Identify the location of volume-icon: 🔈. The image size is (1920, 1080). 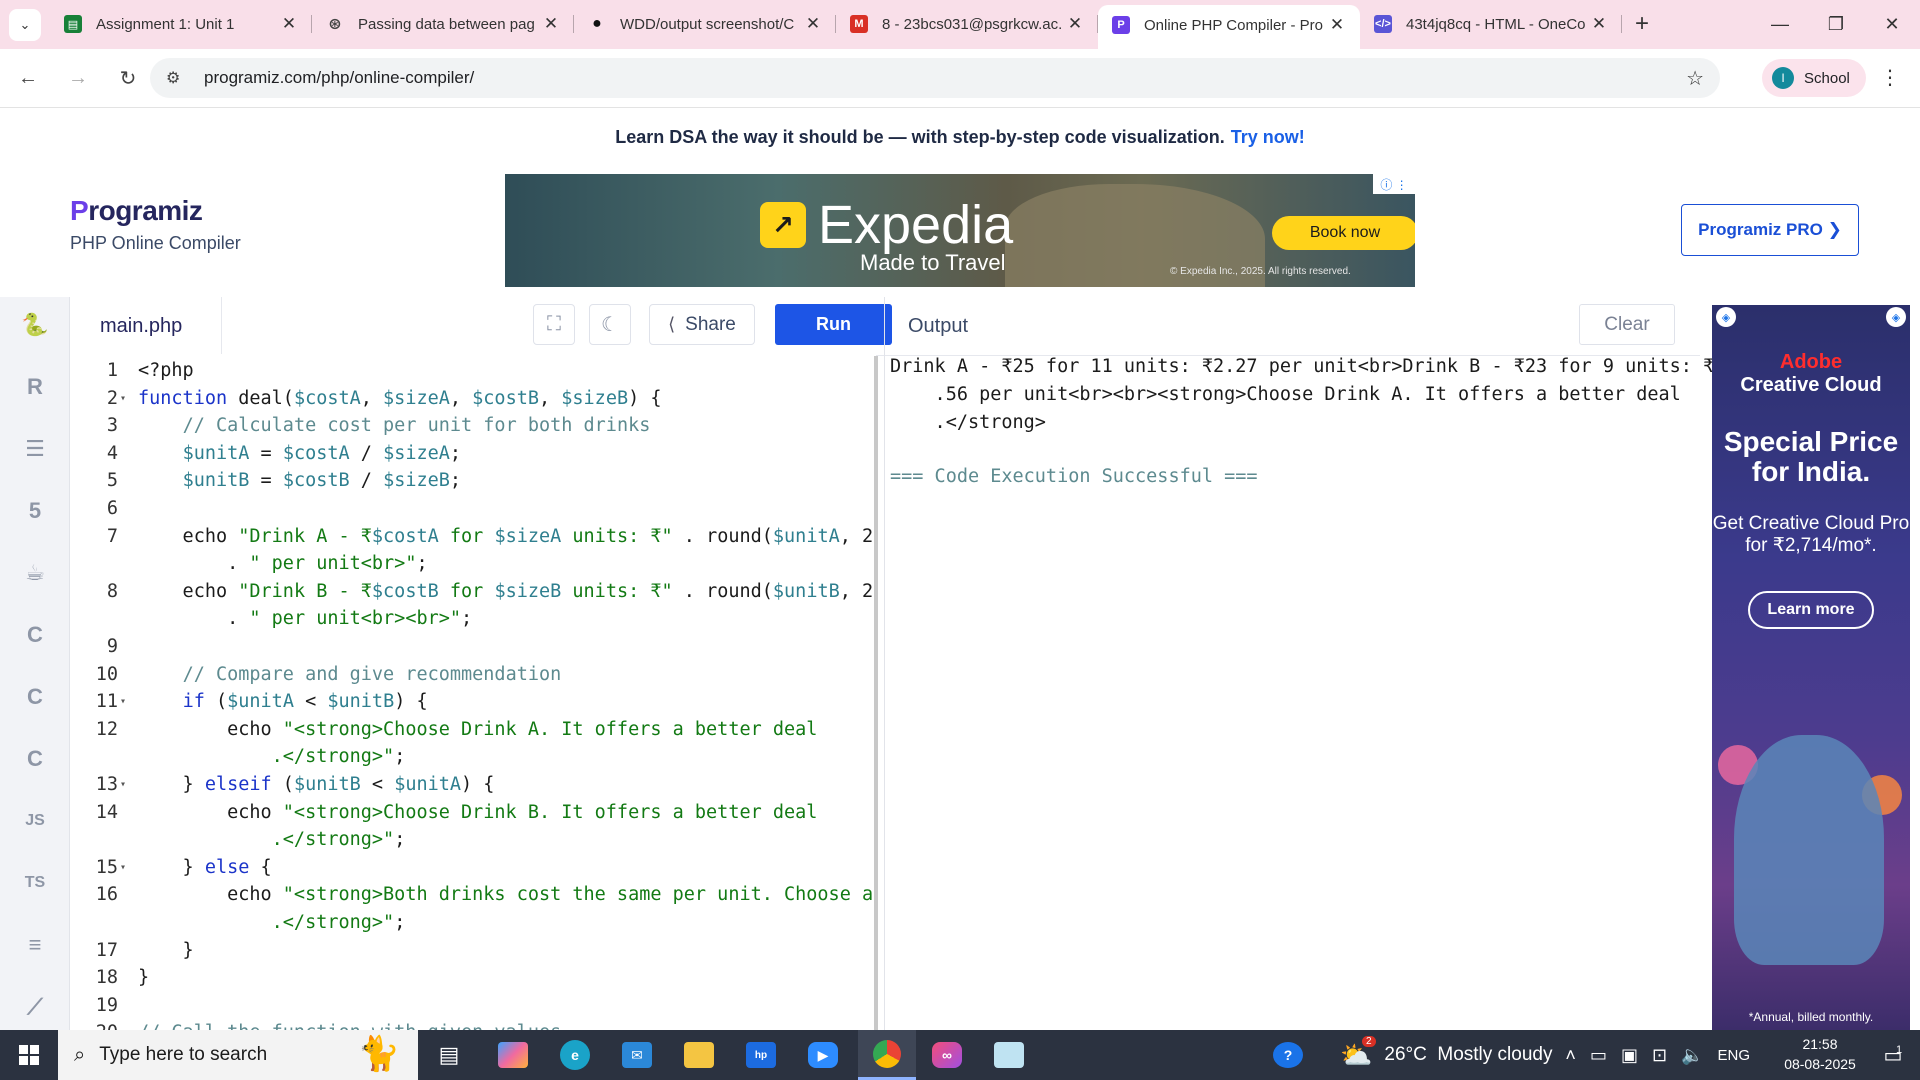
(1692, 1055).